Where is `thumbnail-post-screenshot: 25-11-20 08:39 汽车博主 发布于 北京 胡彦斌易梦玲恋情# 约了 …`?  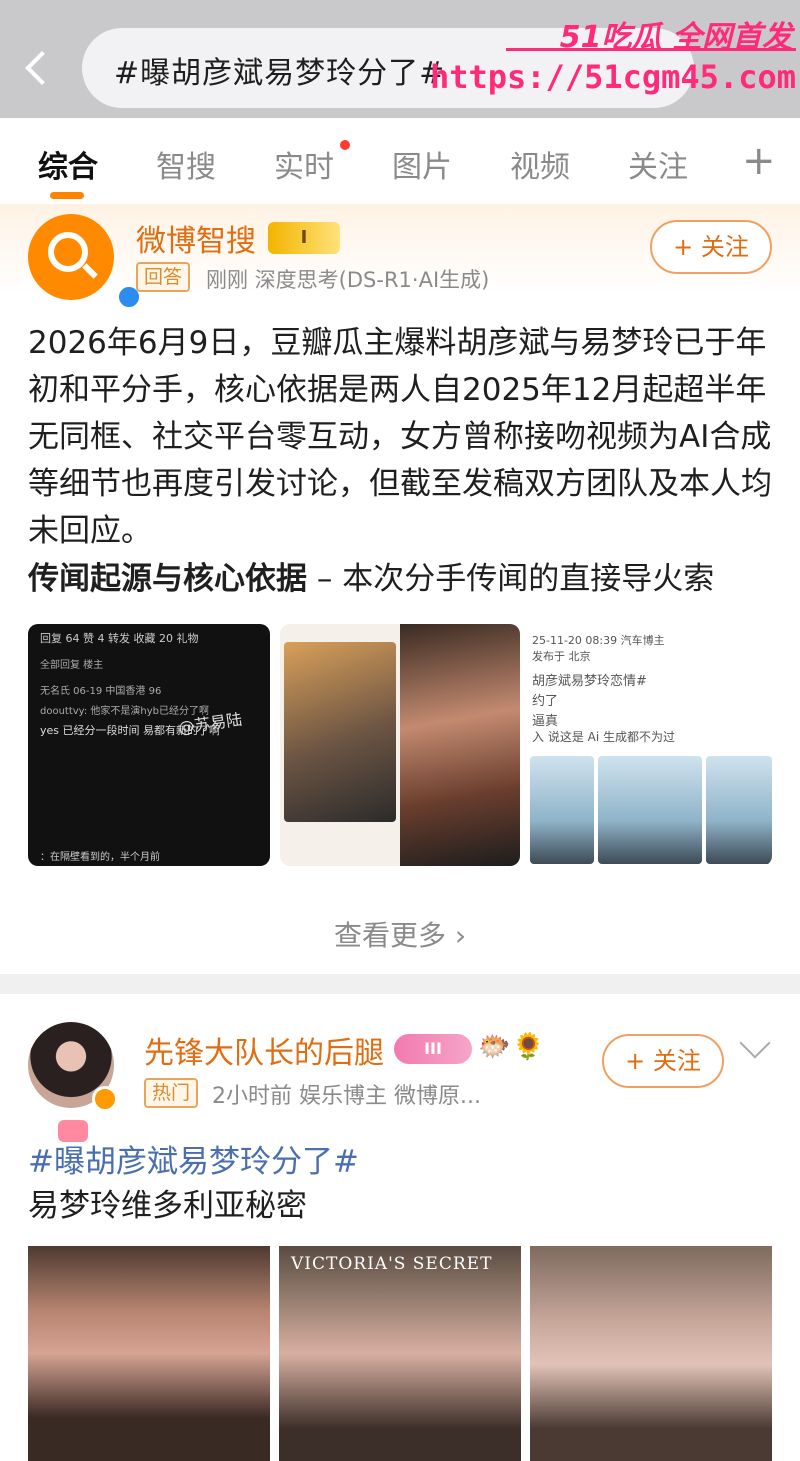 thumbnail-post-screenshot: 25-11-20 08:39 汽车博主 发布于 北京 胡彦斌易梦玲恋情# 约了 … is located at coordinates (650, 745).